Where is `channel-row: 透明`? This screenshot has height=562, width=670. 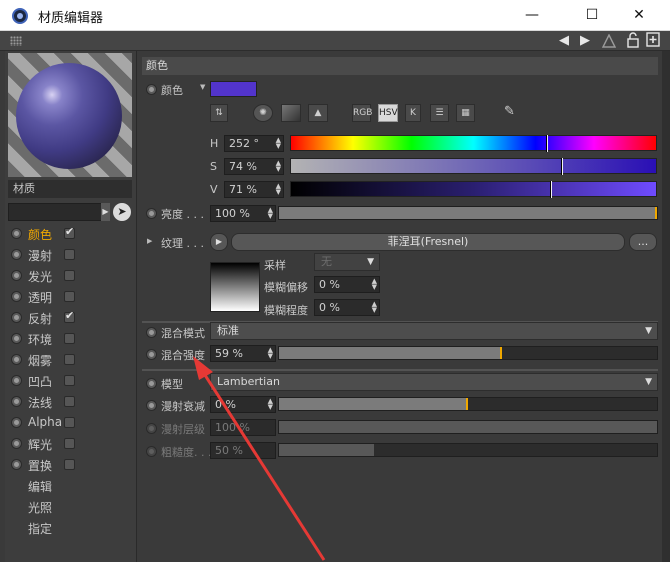
channel-row: 透明 is located at coordinates (70, 296).